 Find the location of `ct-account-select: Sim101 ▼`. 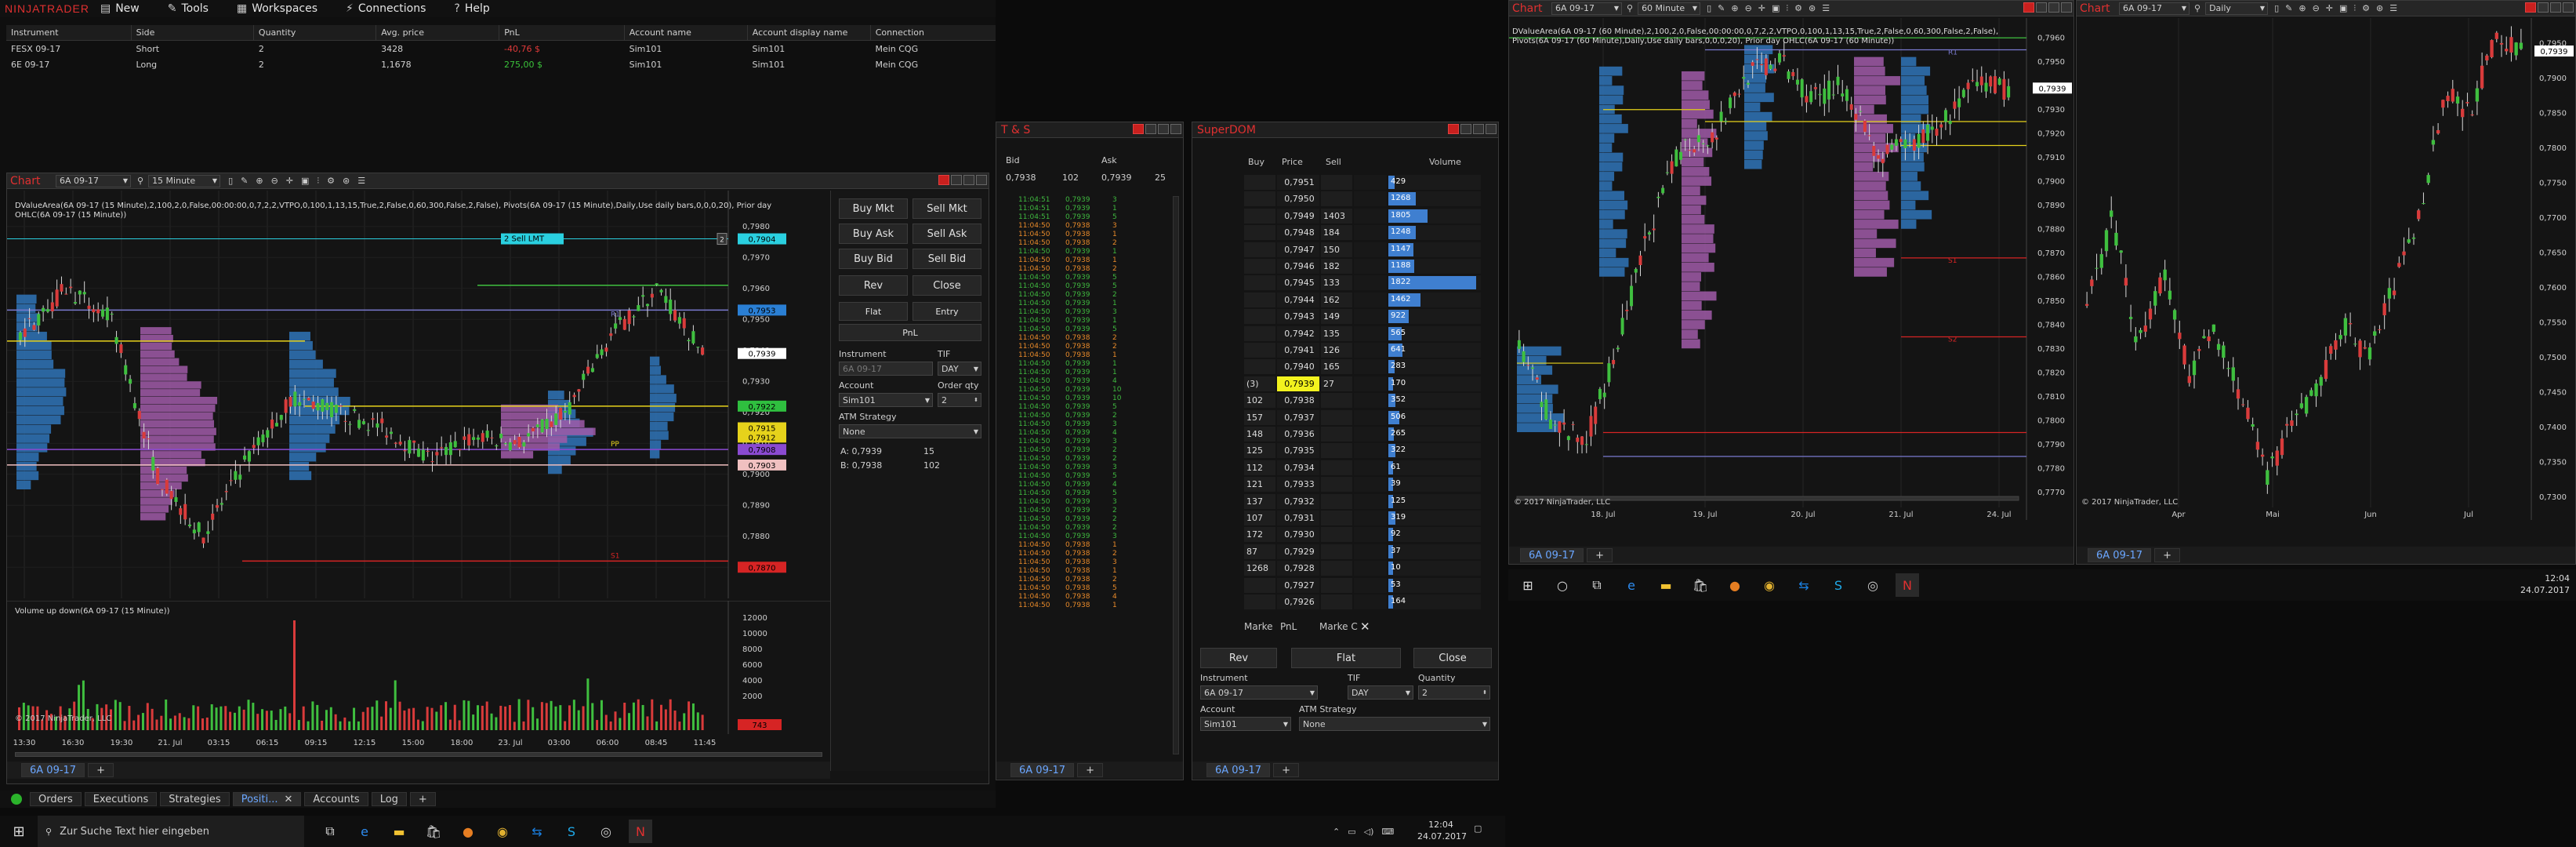

ct-account-select: Sim101 ▼ is located at coordinates (886, 400).